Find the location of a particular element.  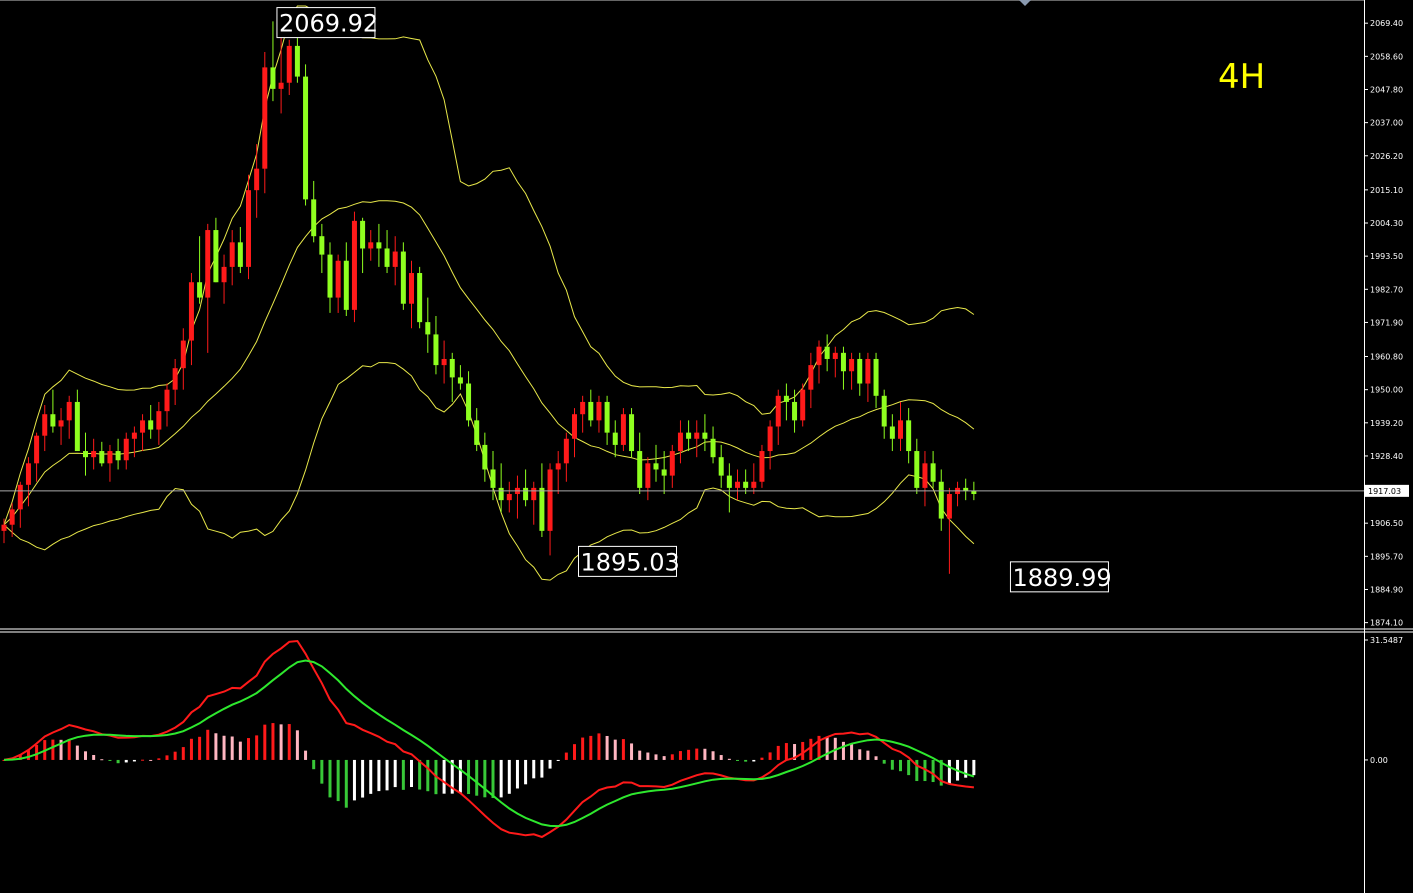

price-tick-label: 2004.30 is located at coordinates (1386, 223).